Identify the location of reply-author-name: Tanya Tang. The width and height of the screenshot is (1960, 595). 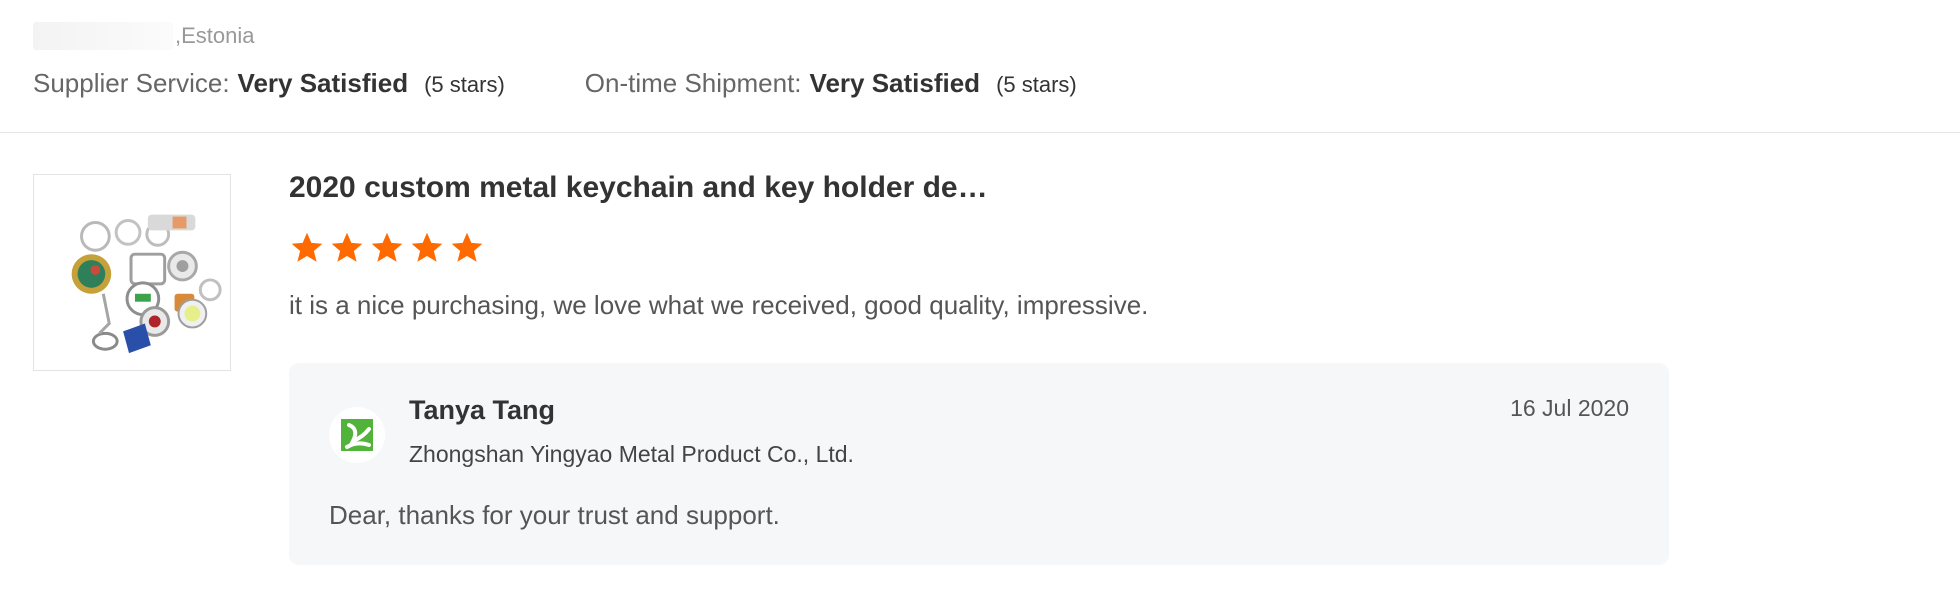
(482, 410).